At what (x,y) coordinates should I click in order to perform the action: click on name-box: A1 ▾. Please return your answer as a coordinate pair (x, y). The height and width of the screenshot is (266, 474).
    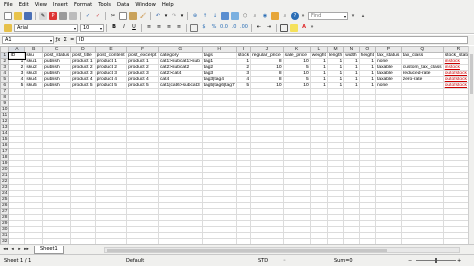
    Looking at the image, I should click on (28, 40).